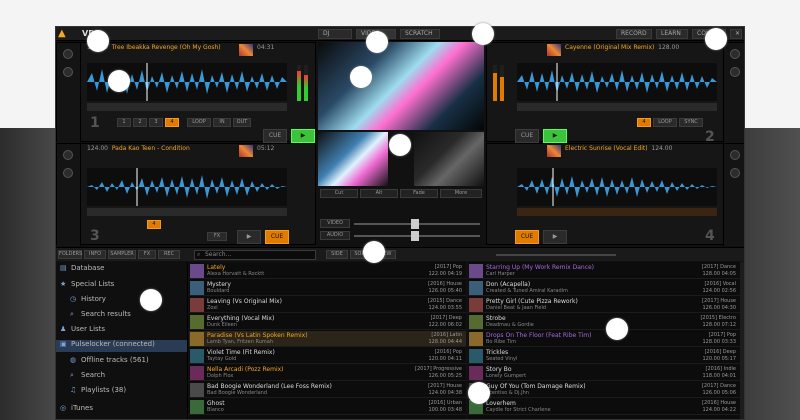 This screenshot has height=420, width=800. Describe the element at coordinates (222, 122) in the screenshot. I see `deck-1-loop-in: IN` at that location.